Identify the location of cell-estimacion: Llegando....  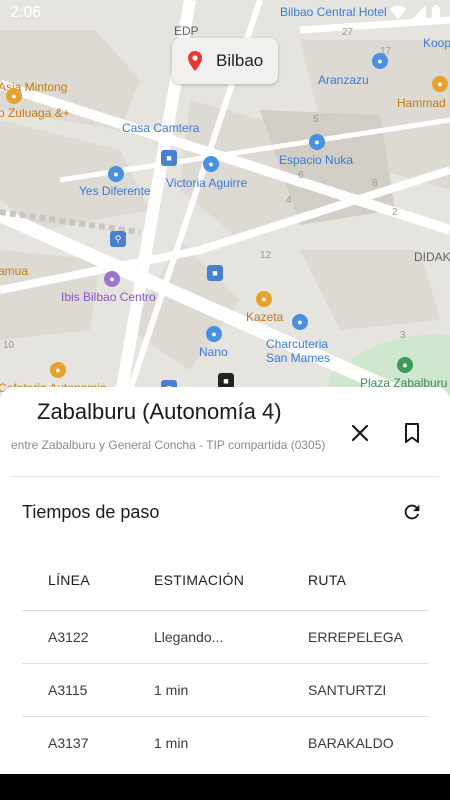
(189, 637).